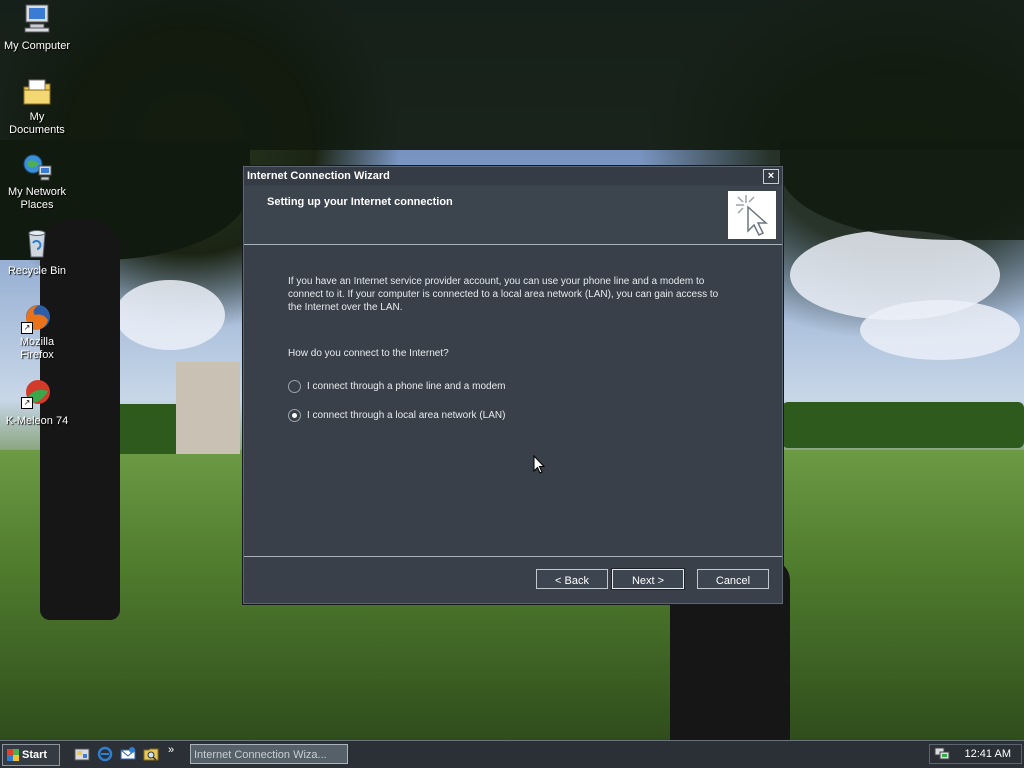 This screenshot has width=1024, height=768. Describe the element at coordinates (294, 386) in the screenshot. I see `radio-phone-modem` at that location.